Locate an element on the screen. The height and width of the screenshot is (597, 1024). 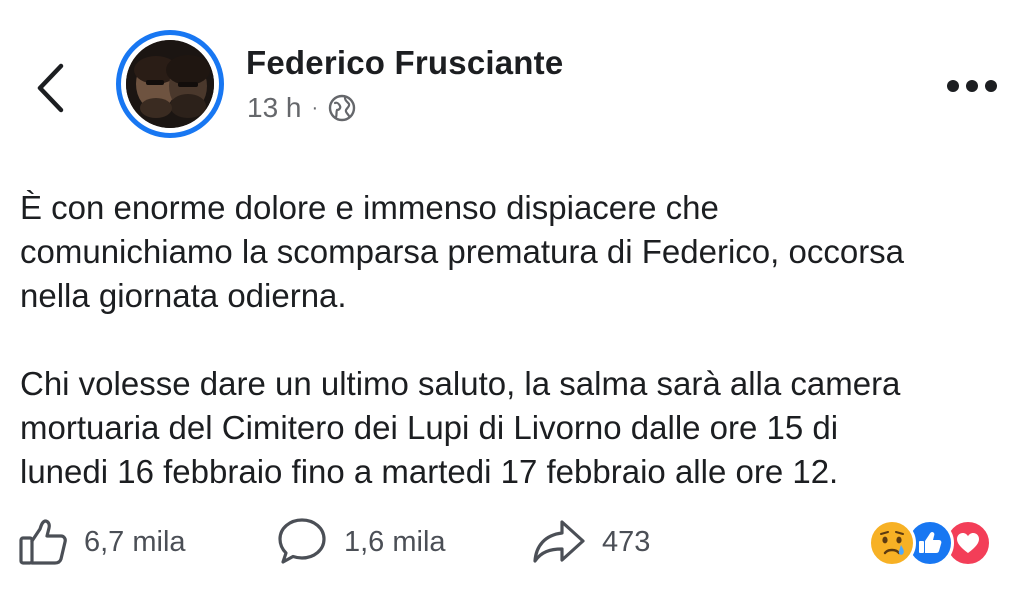
more-options-button is located at coordinates (972, 86).